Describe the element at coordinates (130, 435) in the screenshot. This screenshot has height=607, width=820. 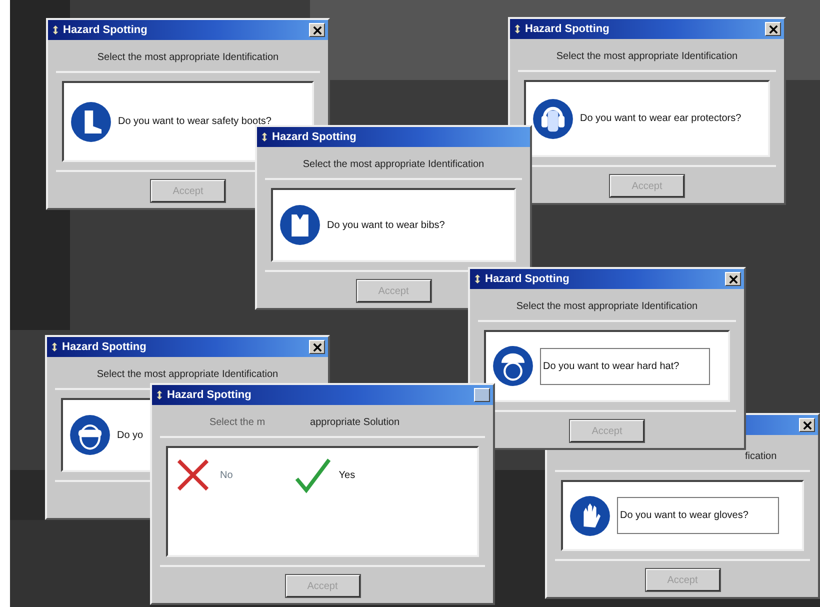
I see `question-text: Do yo` at that location.